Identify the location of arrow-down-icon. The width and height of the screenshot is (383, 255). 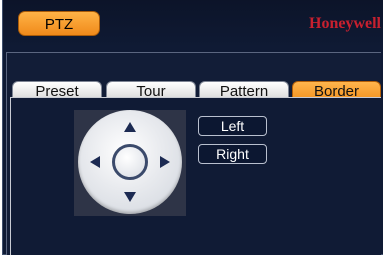
(130, 197).